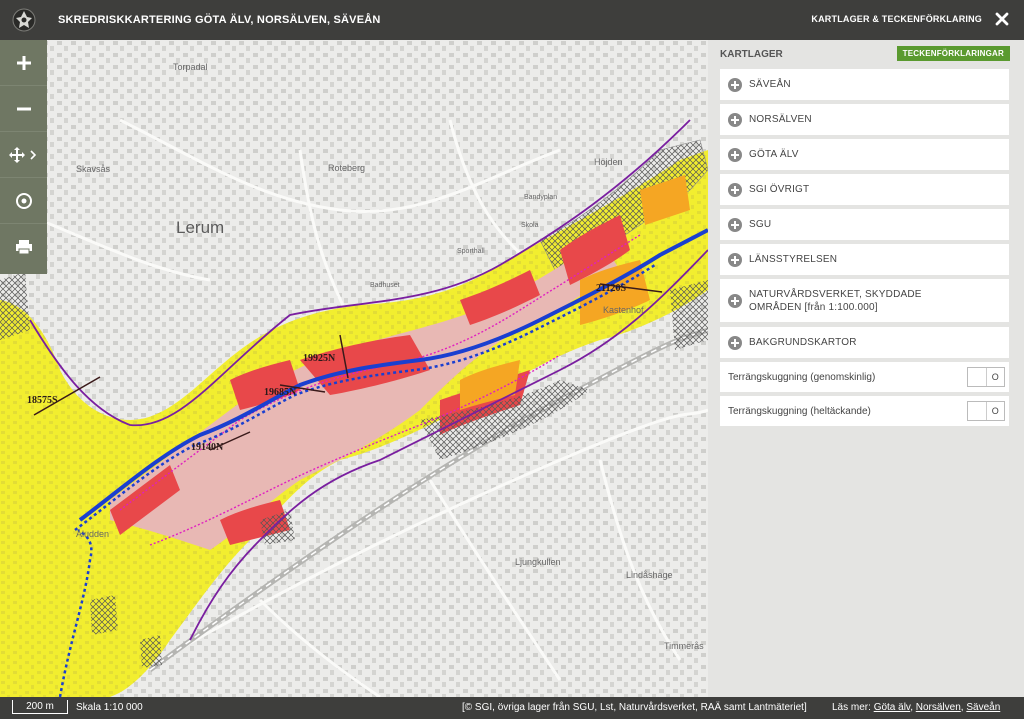  Describe the element at coordinates (530, 225) in the screenshot. I see `place-label: Skola` at that location.